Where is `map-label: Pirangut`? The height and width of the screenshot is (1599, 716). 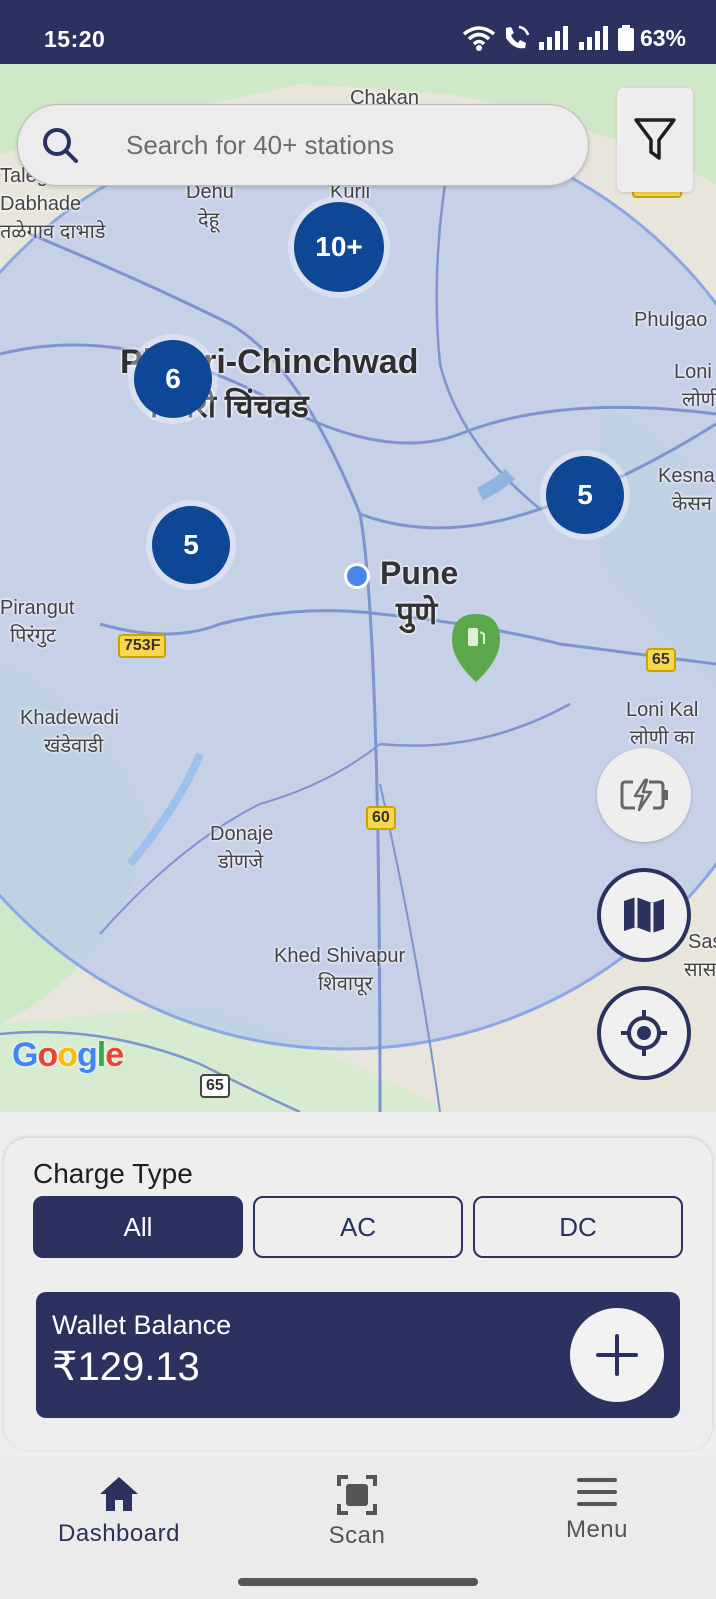
map-label: Pirangut is located at coordinates (37, 608).